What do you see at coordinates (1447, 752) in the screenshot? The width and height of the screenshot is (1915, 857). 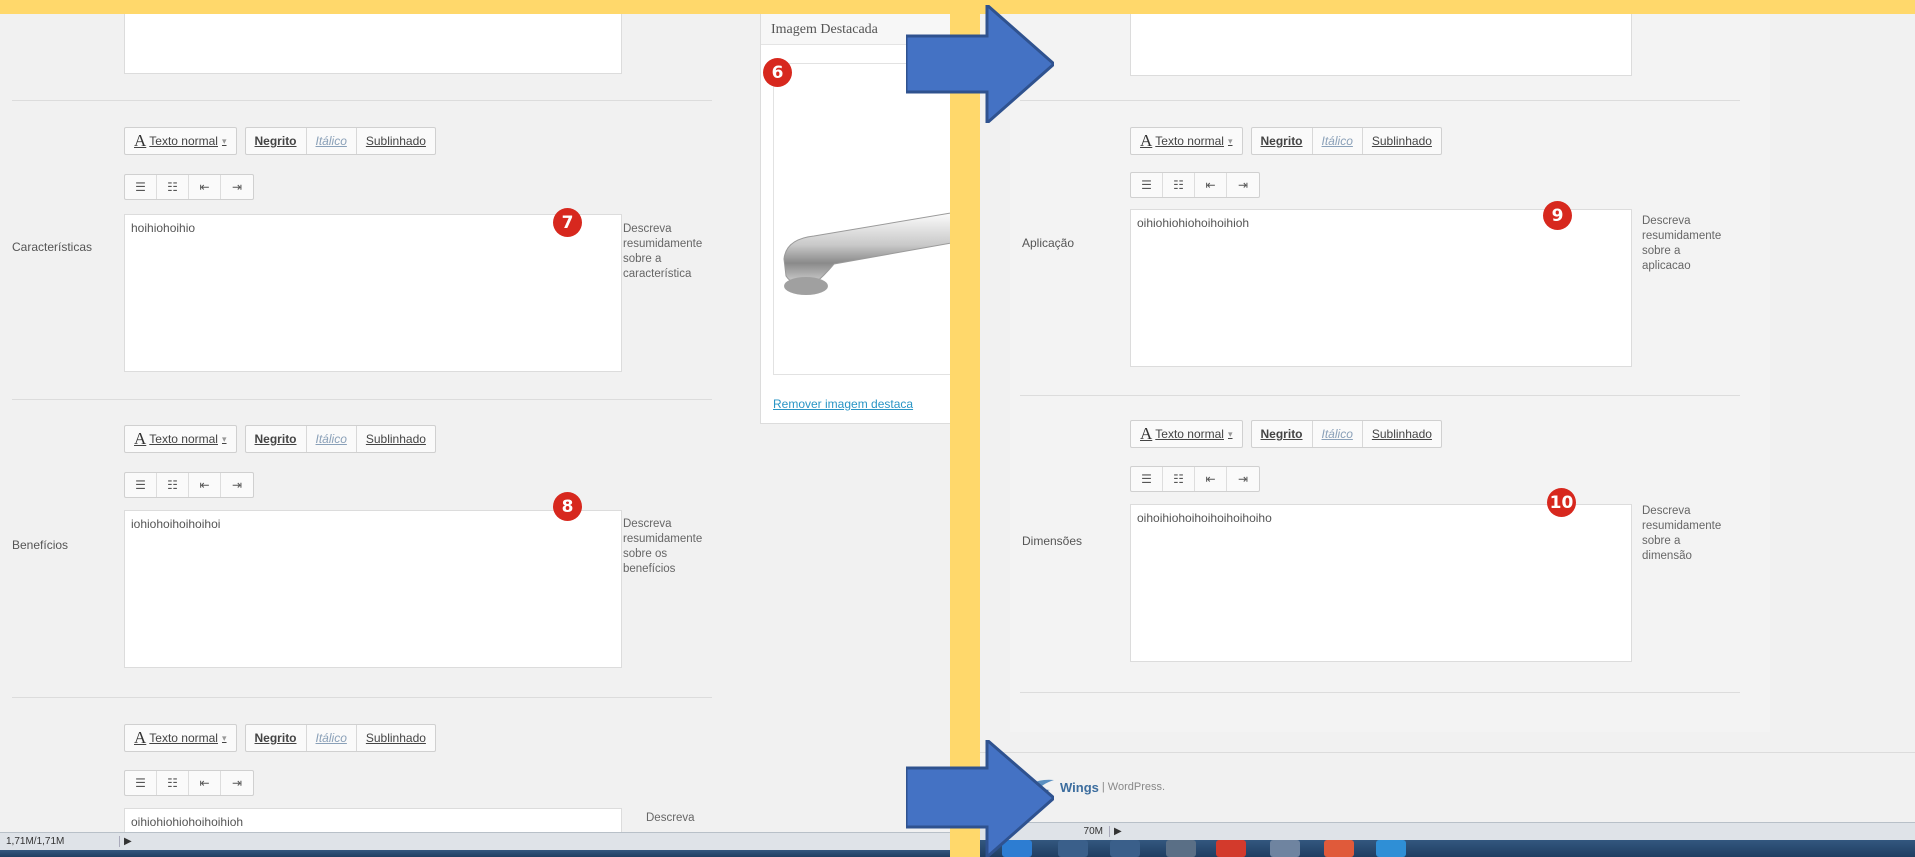 I see `footer-divider` at bounding box center [1447, 752].